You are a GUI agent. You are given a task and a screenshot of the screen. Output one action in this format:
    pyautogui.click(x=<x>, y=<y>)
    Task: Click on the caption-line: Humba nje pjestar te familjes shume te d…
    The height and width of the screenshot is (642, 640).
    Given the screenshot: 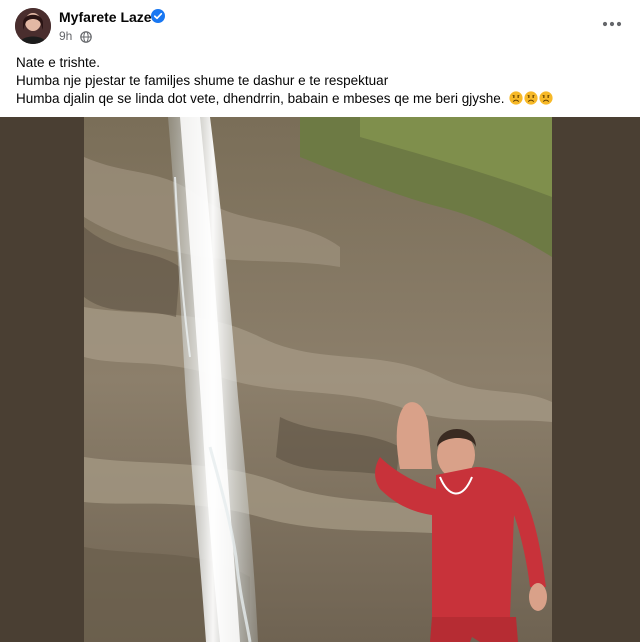 What is the action you would take?
    pyautogui.click(x=202, y=80)
    